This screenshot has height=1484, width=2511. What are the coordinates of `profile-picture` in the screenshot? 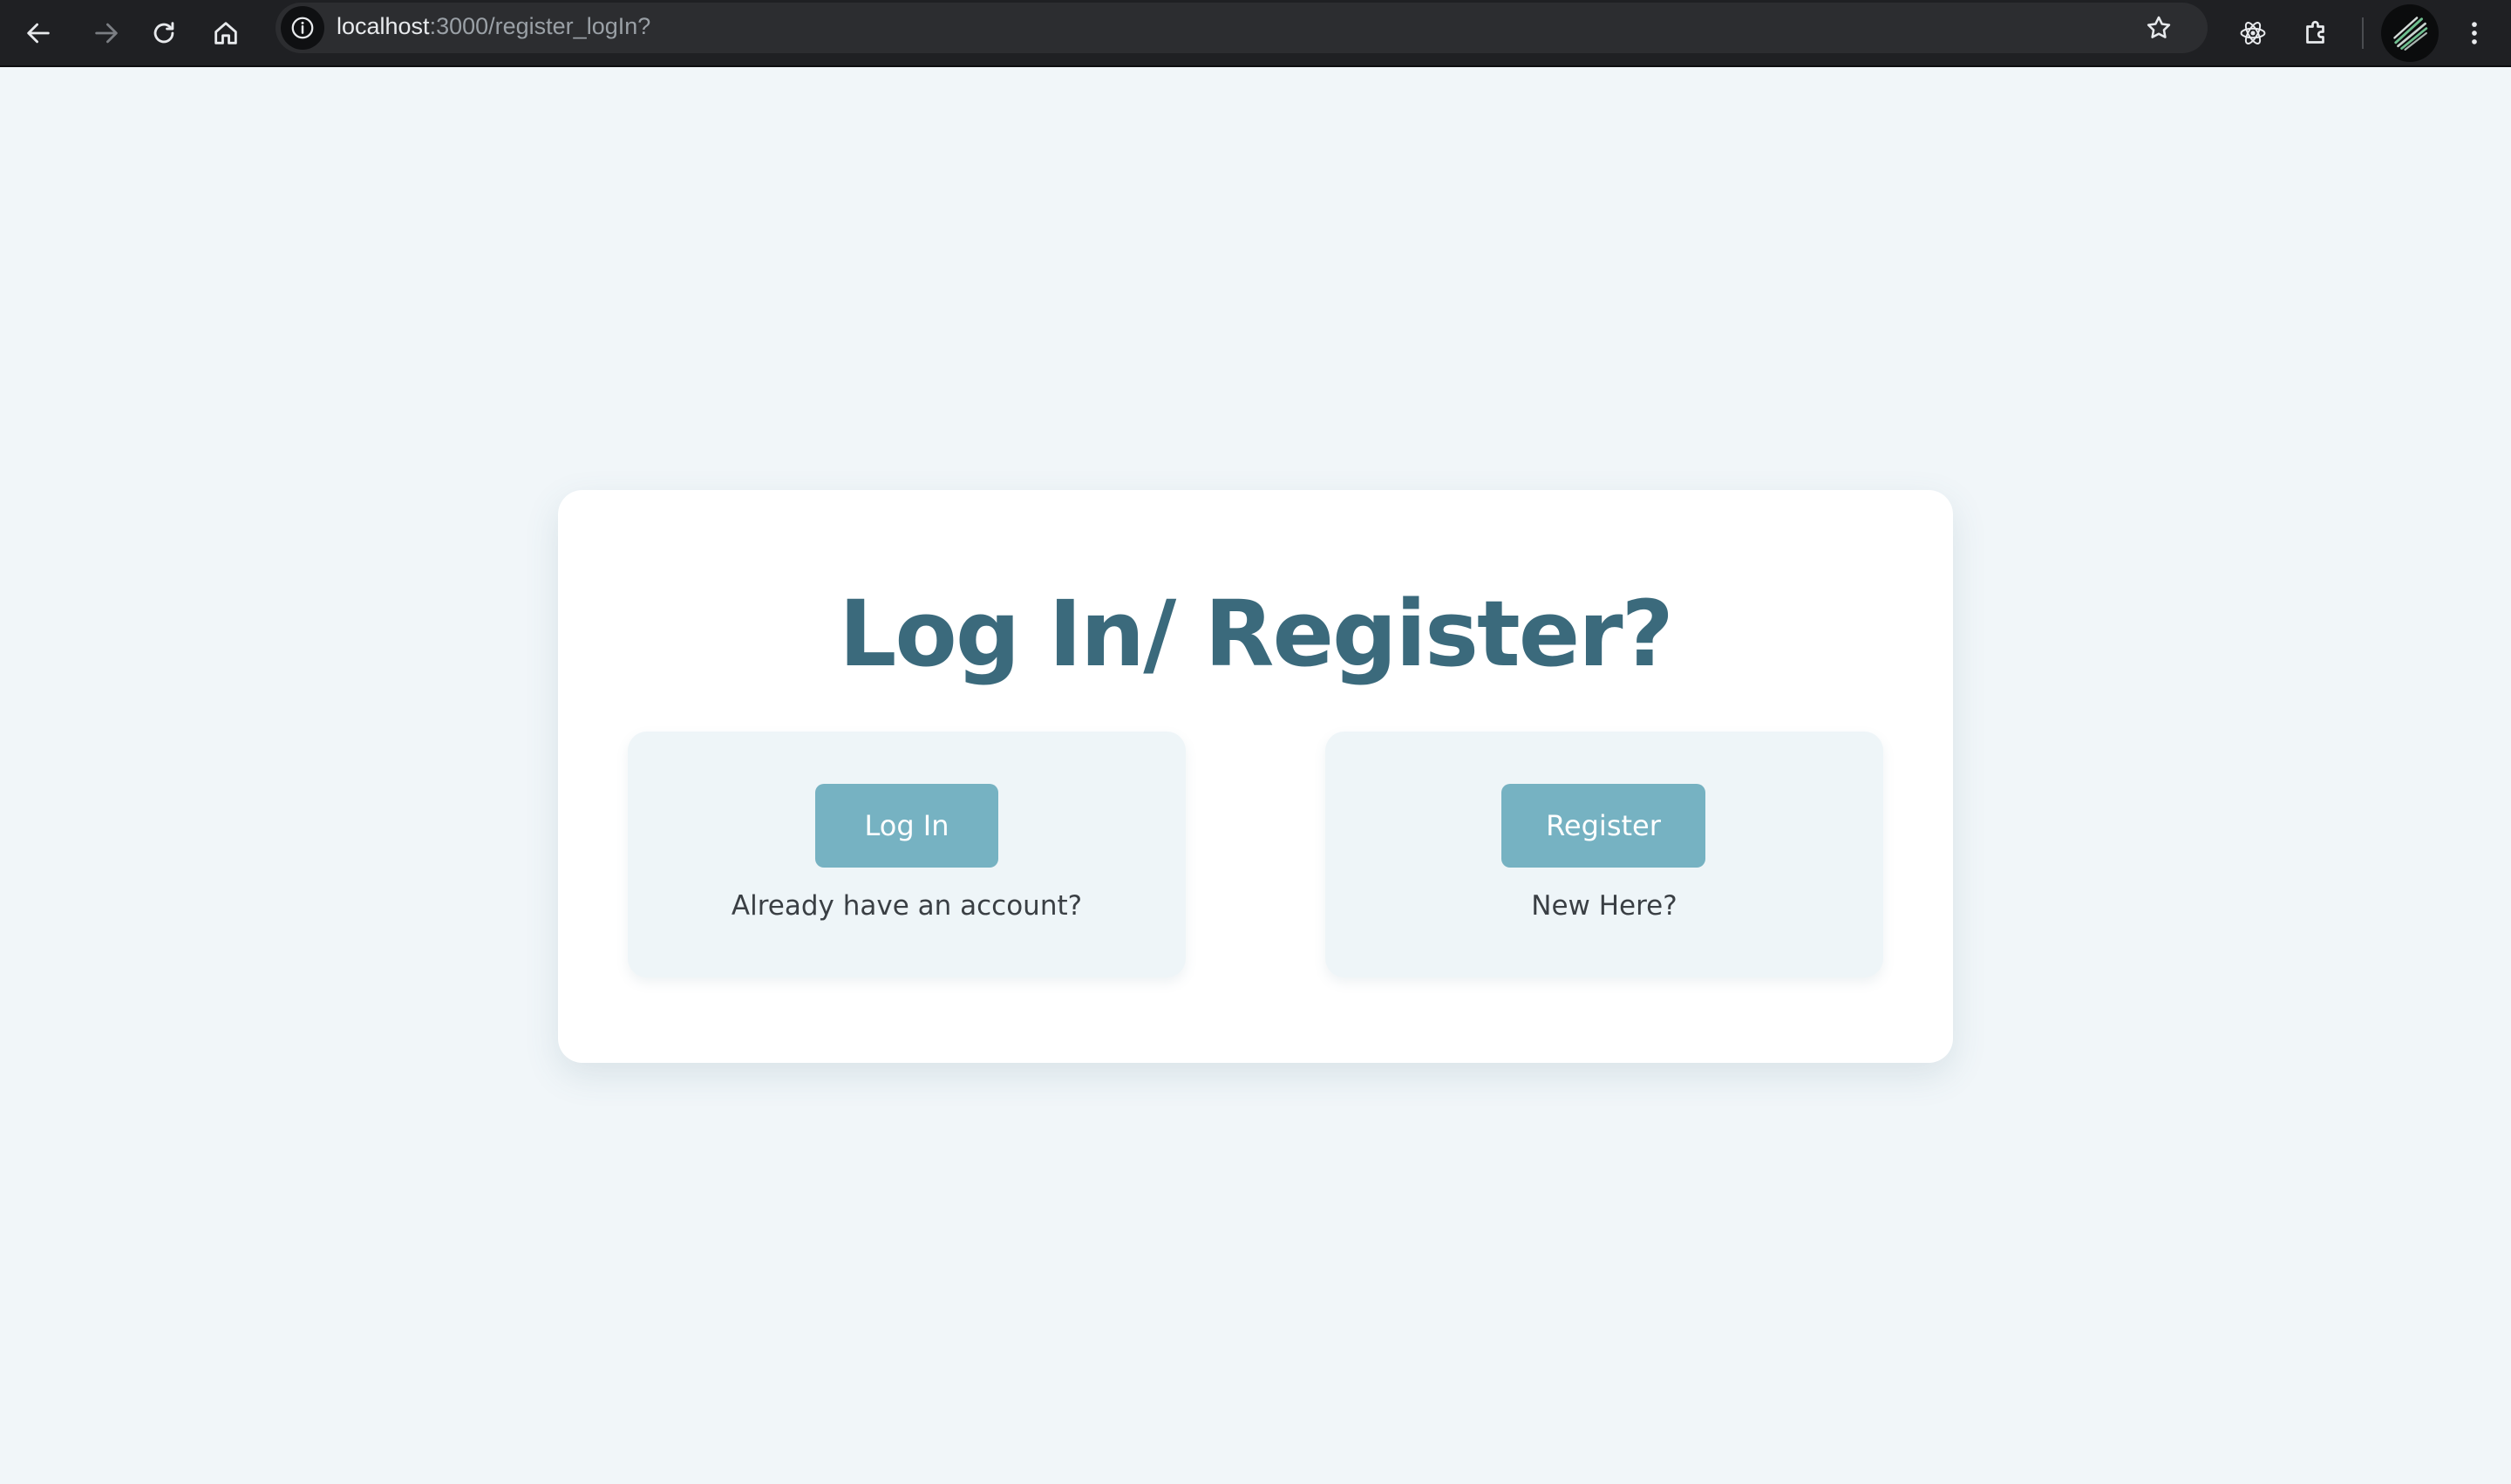 It's located at (2410, 34).